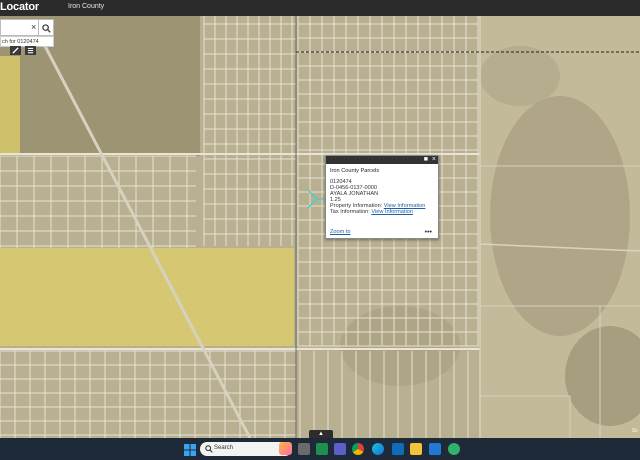 The image size is (640, 460). I want to click on list-tool-button, so click(30, 50).